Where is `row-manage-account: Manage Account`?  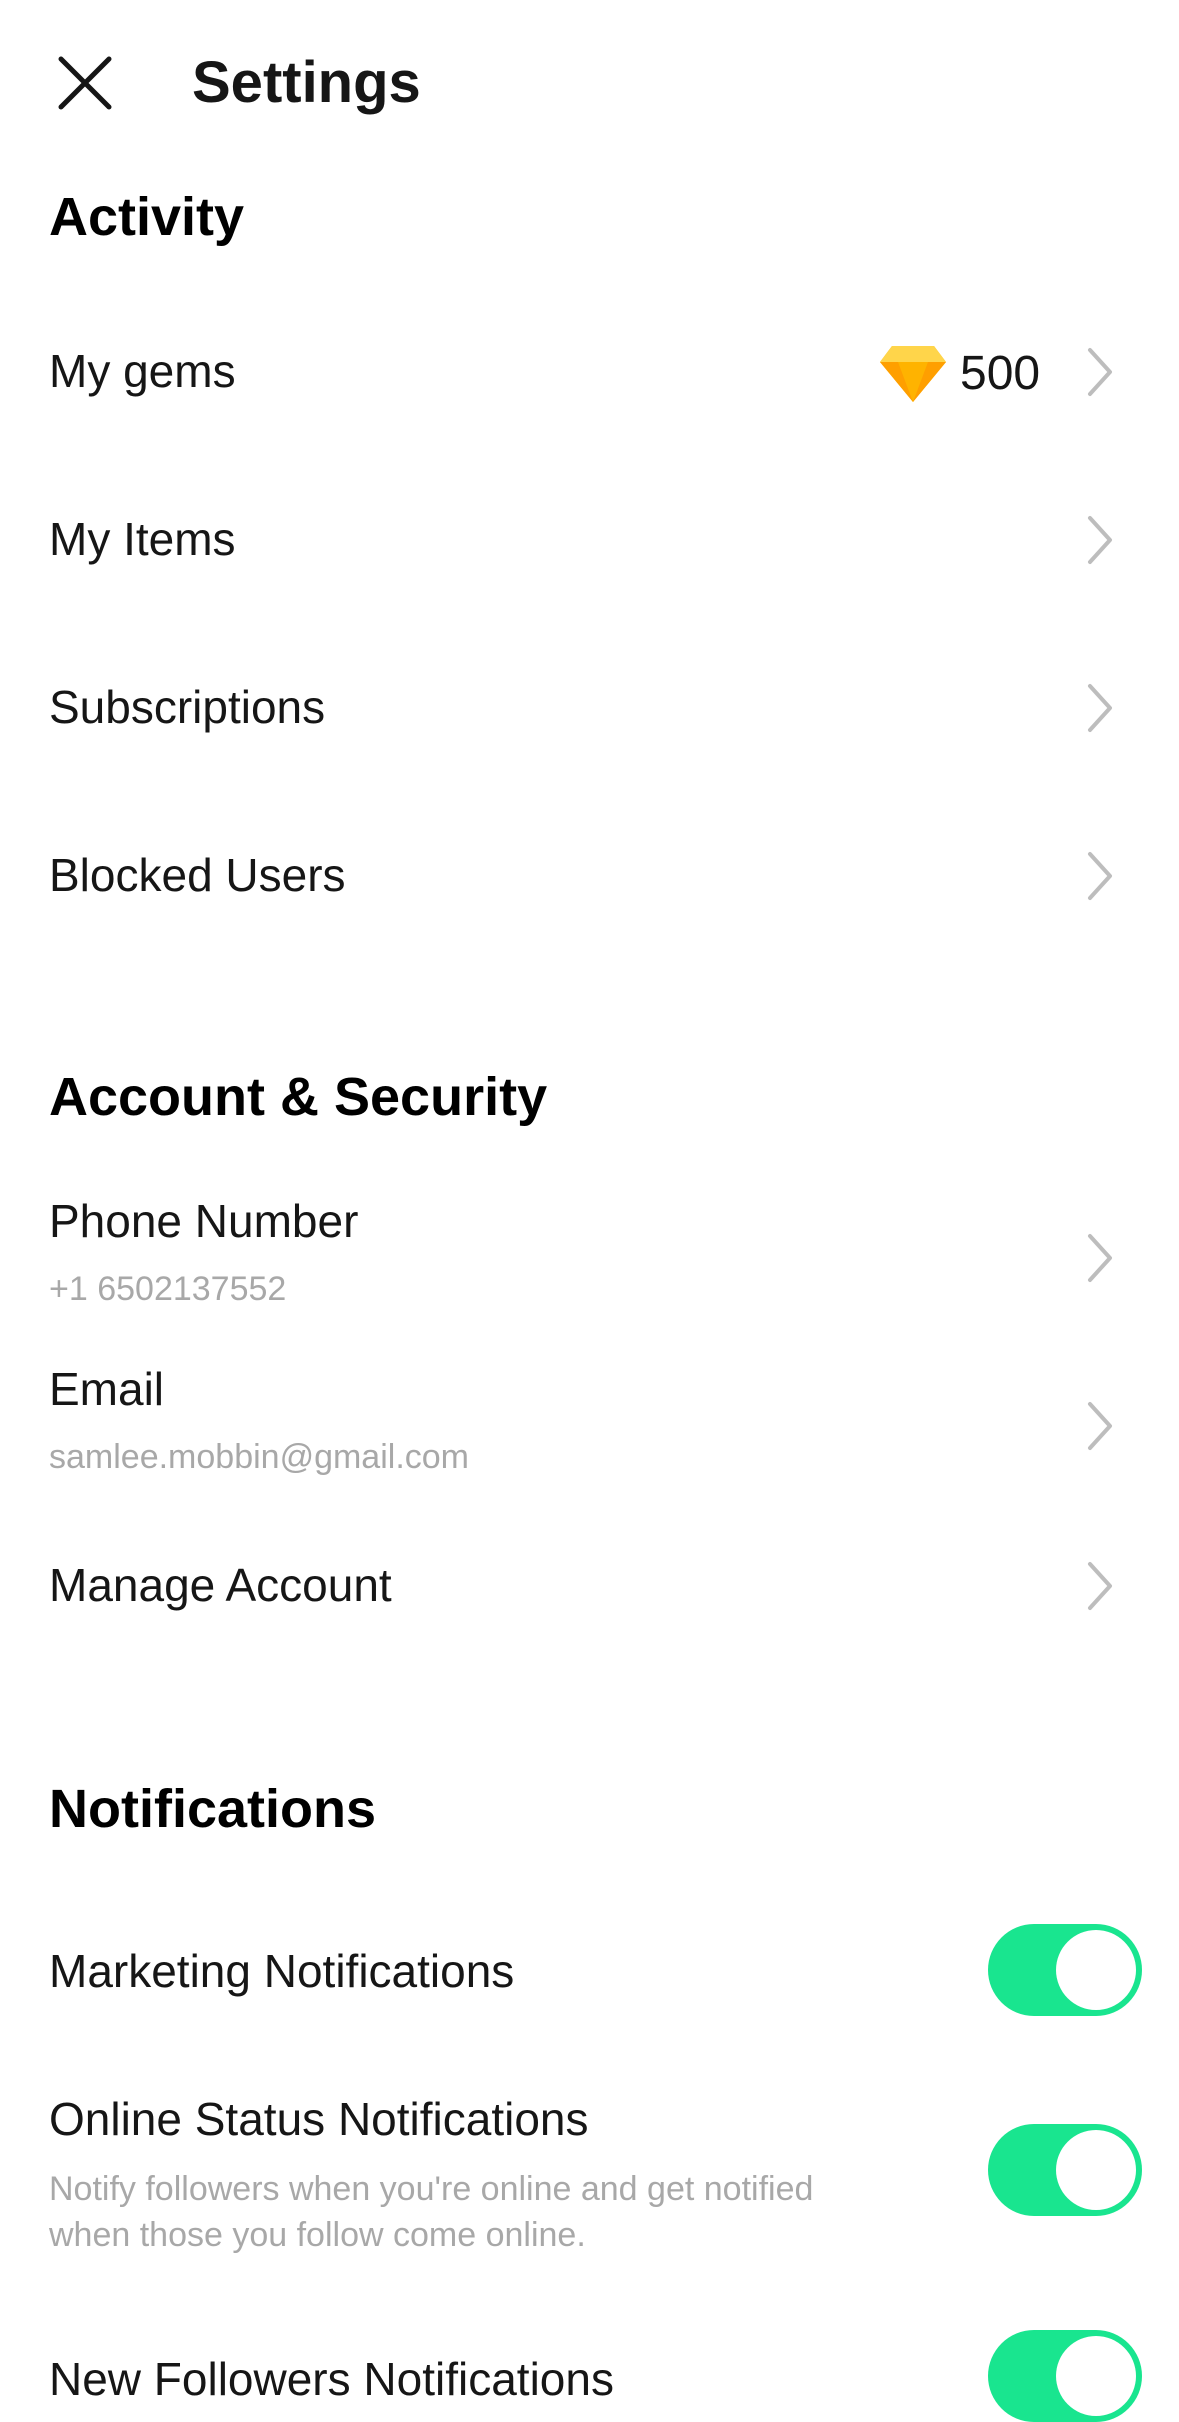
row-manage-account: Manage Account is located at coordinates (589, 1586).